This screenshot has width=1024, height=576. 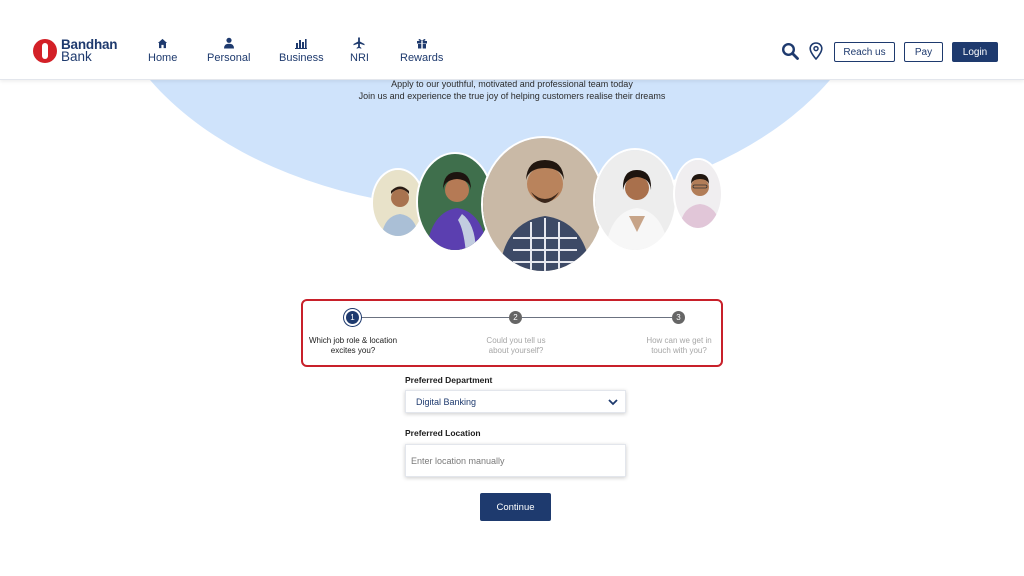 What do you see at coordinates (422, 58) in the screenshot?
I see `nav-rewards-label: Rewards` at bounding box center [422, 58].